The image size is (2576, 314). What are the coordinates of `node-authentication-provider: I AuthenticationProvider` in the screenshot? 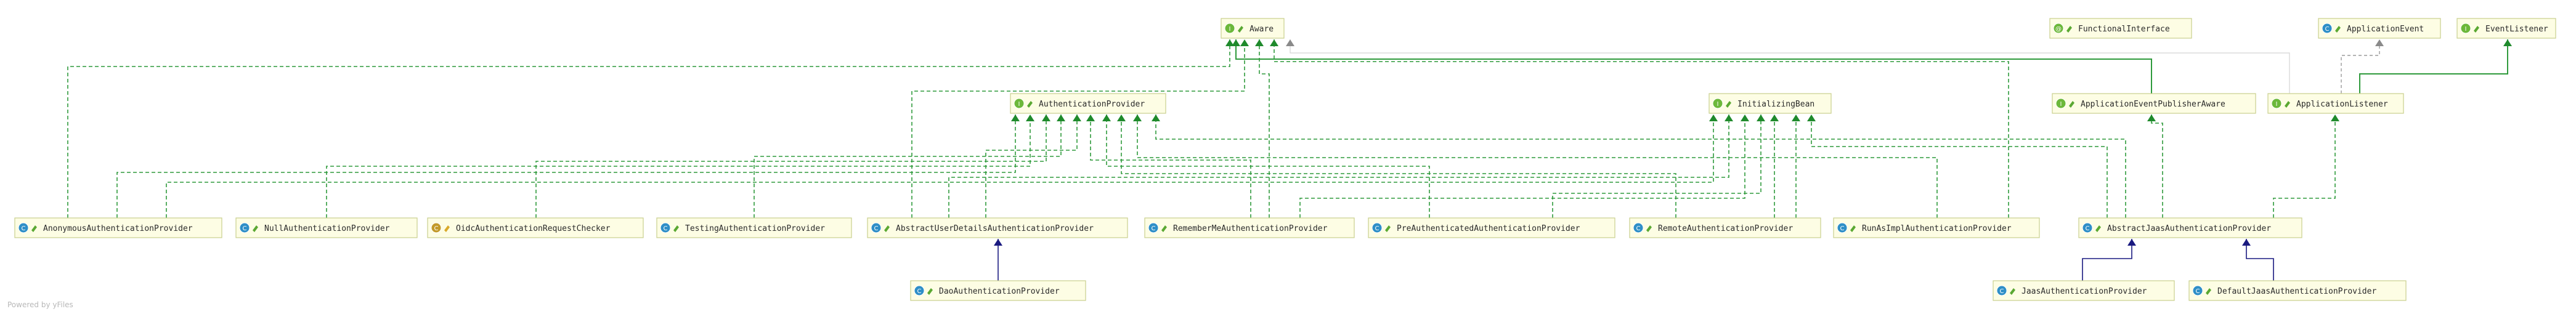 It's located at (1088, 104).